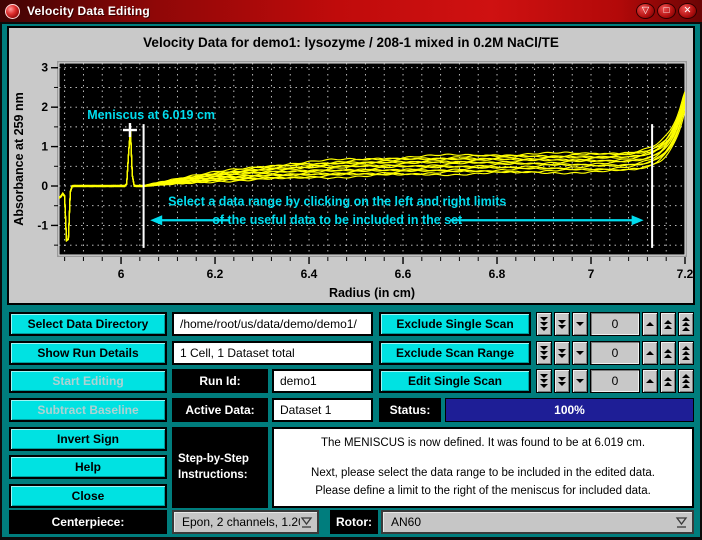 The width and height of the screenshot is (702, 540). What do you see at coordinates (272, 324) in the screenshot?
I see `data-directory-field: /home/root/us/data/demo/demo1/` at bounding box center [272, 324].